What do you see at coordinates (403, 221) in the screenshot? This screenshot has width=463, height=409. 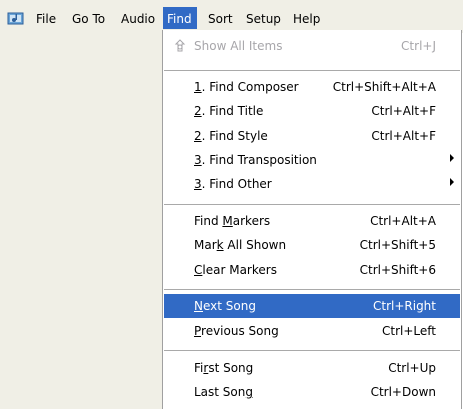 I see `menu-item-shortcut: Ctrl+Alt+A` at bounding box center [403, 221].